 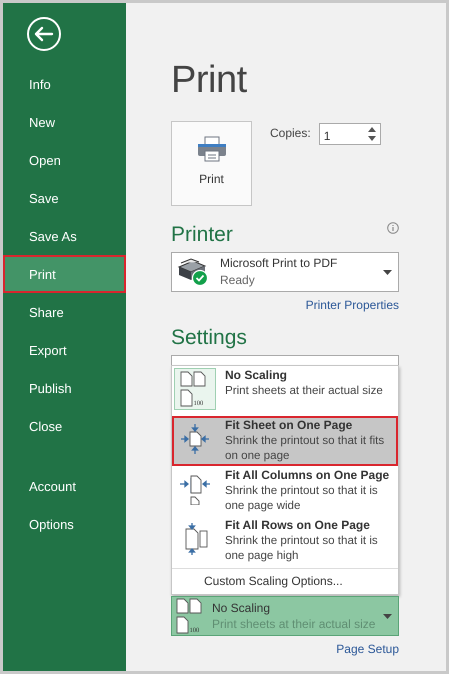 What do you see at coordinates (211, 149) in the screenshot?
I see `printer-icon` at bounding box center [211, 149].